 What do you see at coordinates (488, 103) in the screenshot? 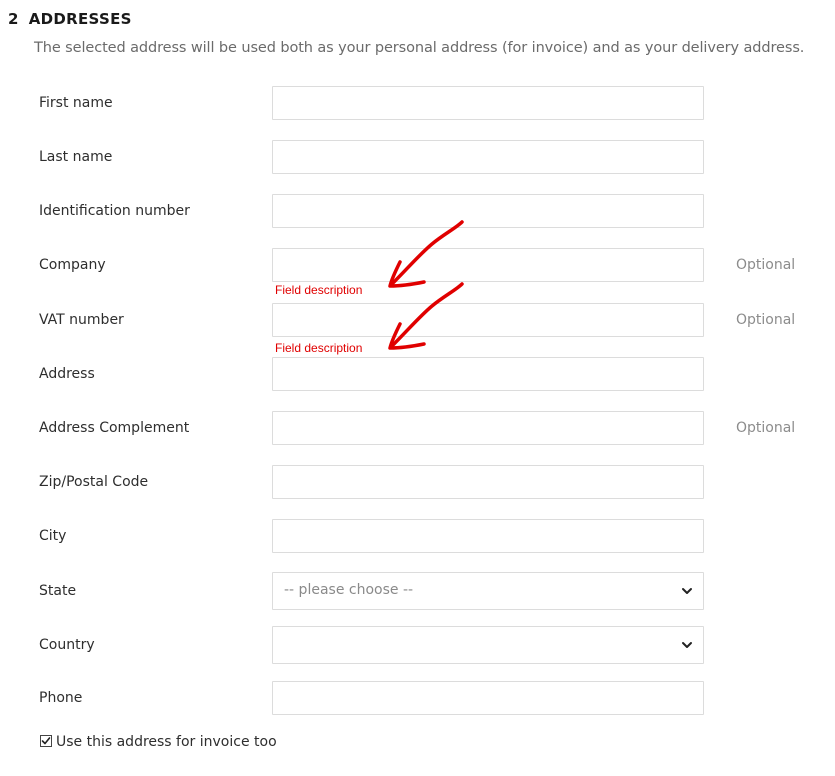
I see `first-name-input` at bounding box center [488, 103].